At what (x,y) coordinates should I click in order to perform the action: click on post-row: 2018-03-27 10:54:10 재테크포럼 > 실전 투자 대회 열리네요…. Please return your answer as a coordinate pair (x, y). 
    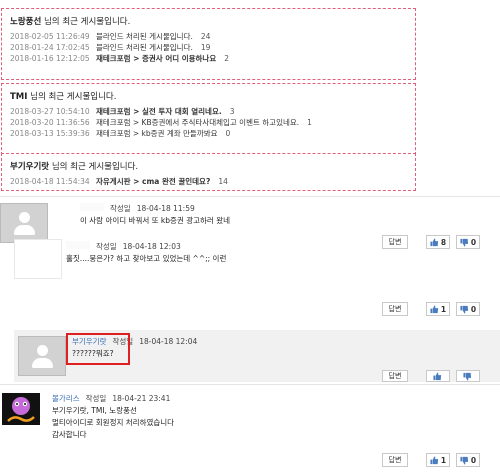
    Looking at the image, I should click on (208, 111).